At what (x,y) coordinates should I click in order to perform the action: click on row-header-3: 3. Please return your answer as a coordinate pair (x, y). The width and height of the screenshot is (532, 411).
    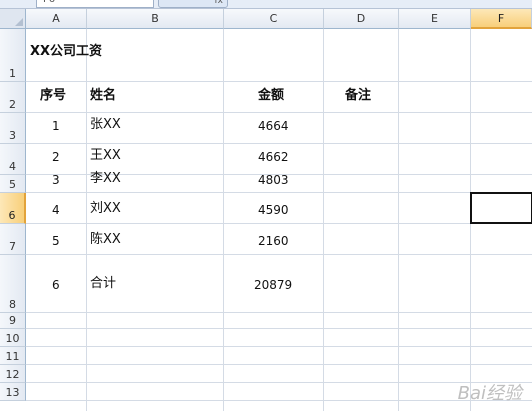
    Looking at the image, I should click on (13, 128).